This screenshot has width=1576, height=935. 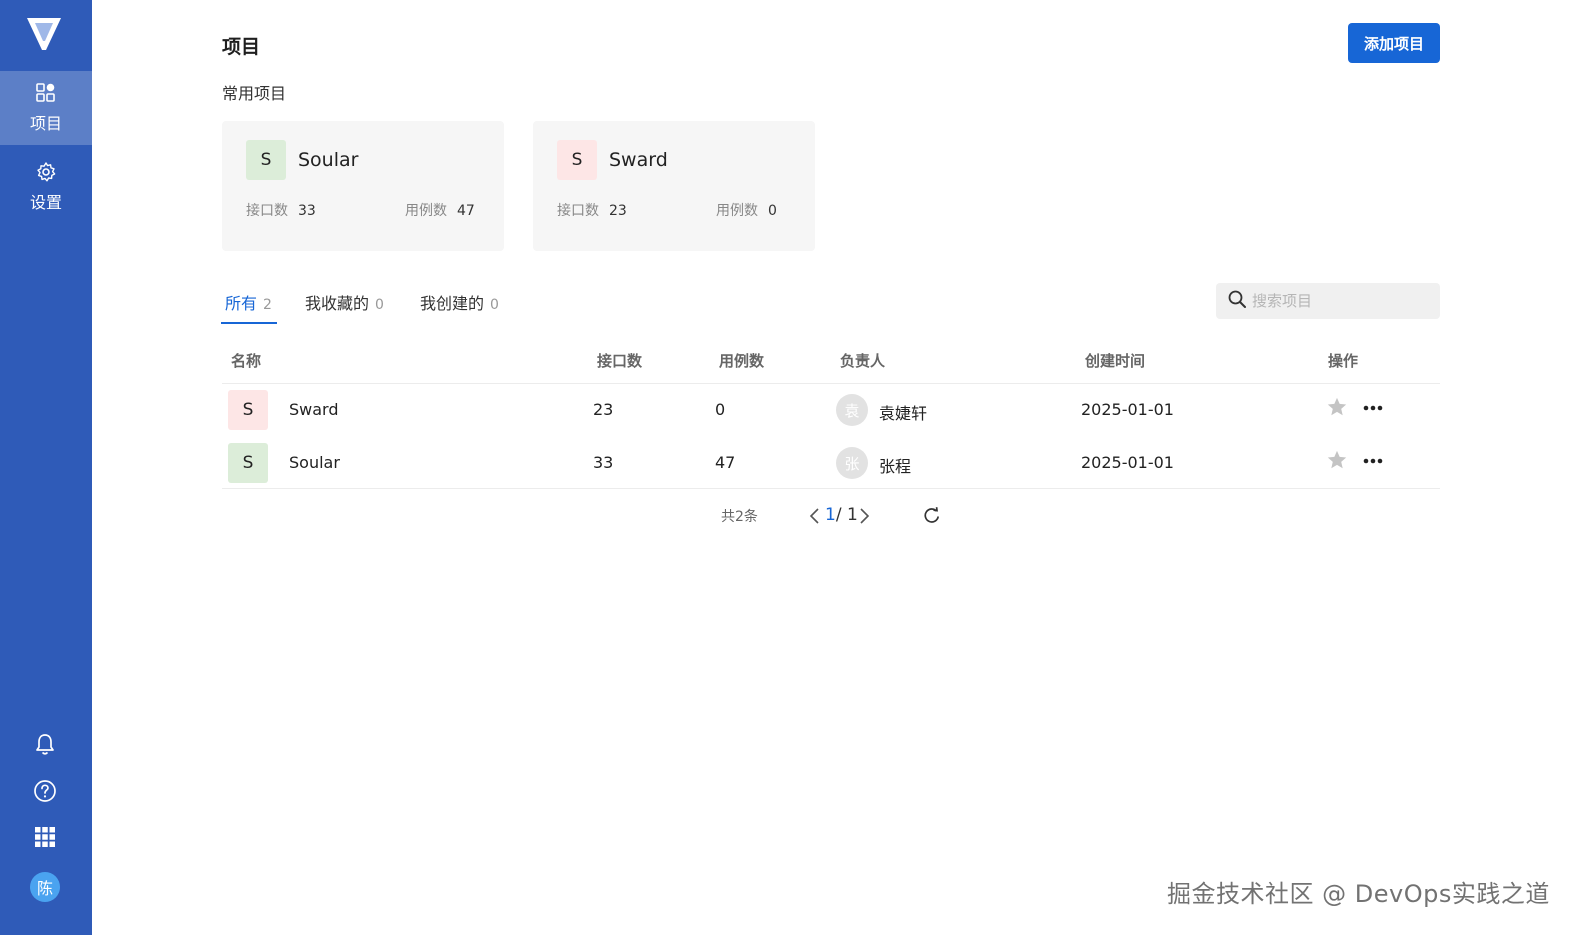 What do you see at coordinates (1343, 361) in the screenshot?
I see `column-header-actions: 操作` at bounding box center [1343, 361].